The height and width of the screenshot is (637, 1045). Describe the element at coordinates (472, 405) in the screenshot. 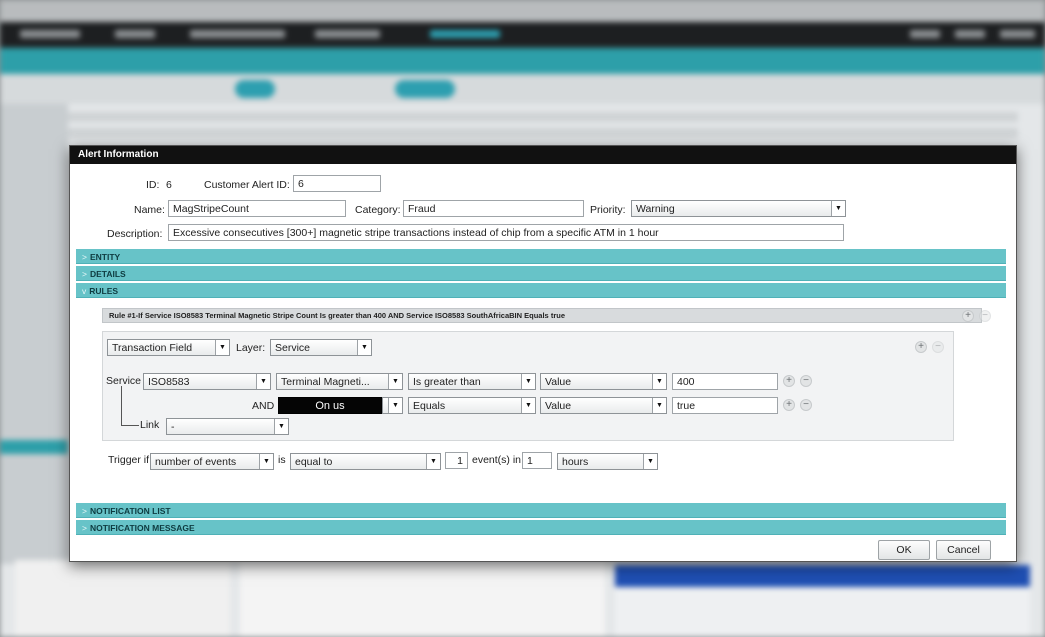

I see `operator-select-2: Equals ▼` at that location.